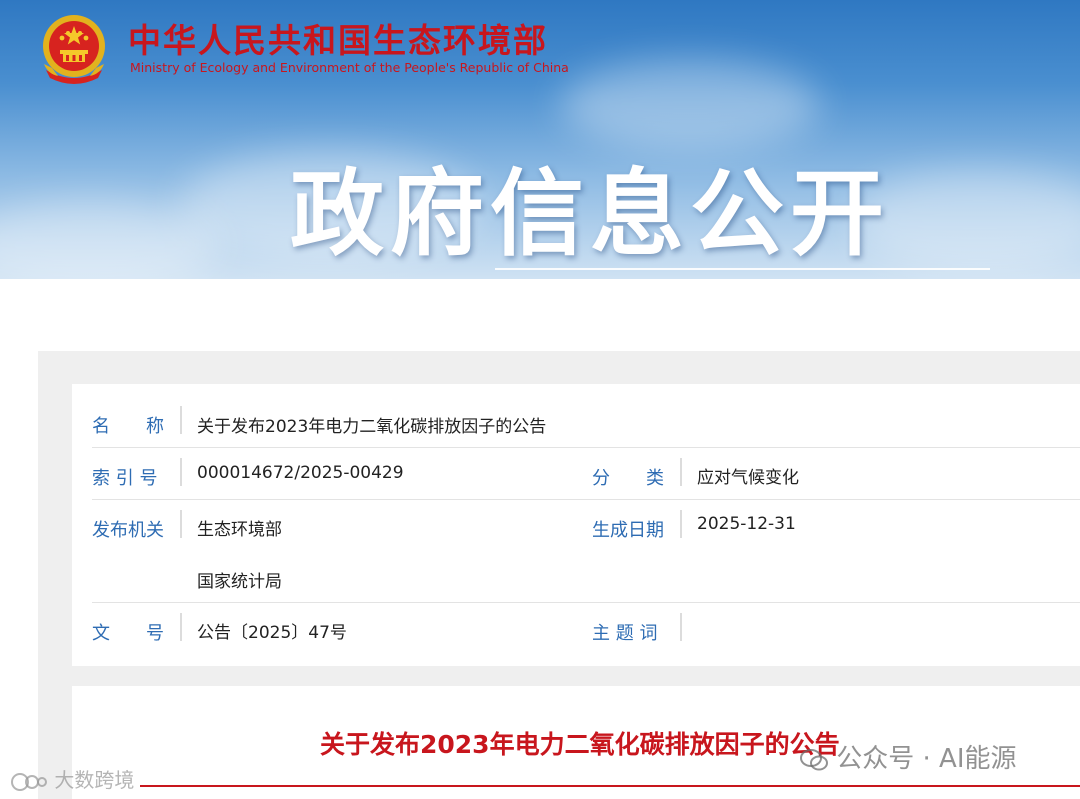 This screenshot has height=799, width=1080. What do you see at coordinates (128, 633) in the screenshot?
I see `docno-label: 文 号` at bounding box center [128, 633].